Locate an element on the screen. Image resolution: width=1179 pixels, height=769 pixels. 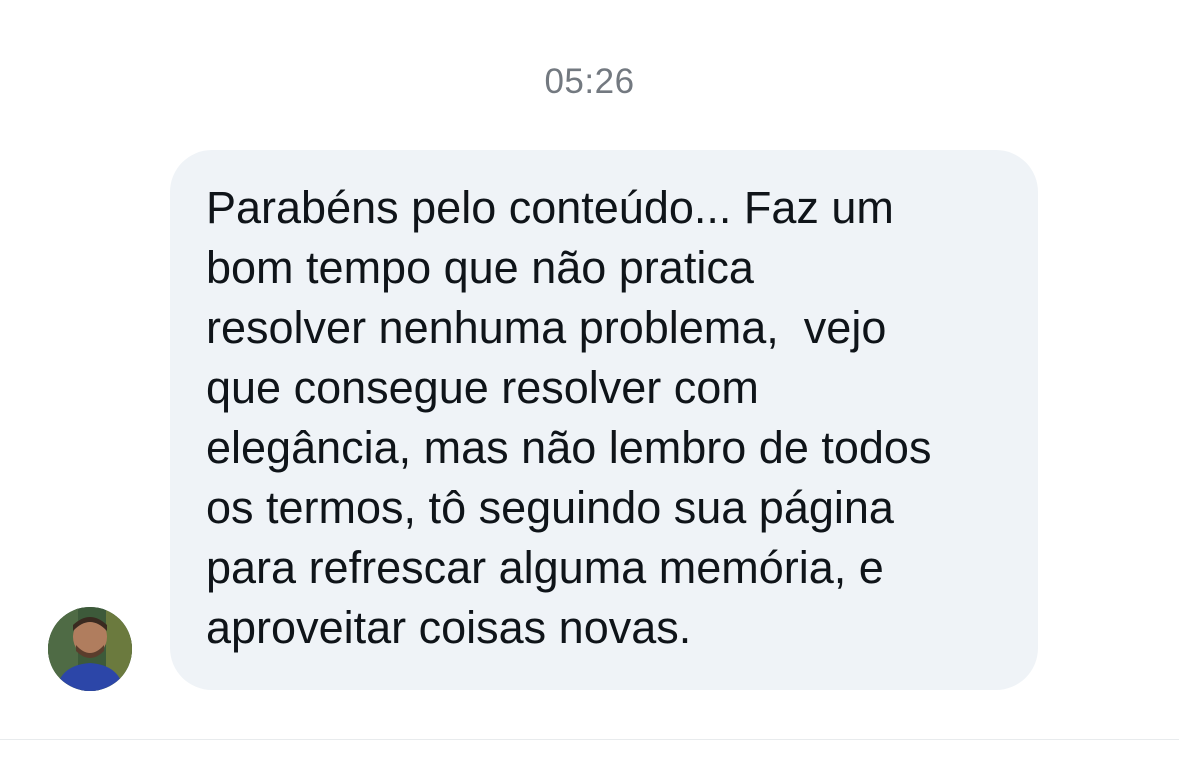
sender-avatar is located at coordinates (90, 649).